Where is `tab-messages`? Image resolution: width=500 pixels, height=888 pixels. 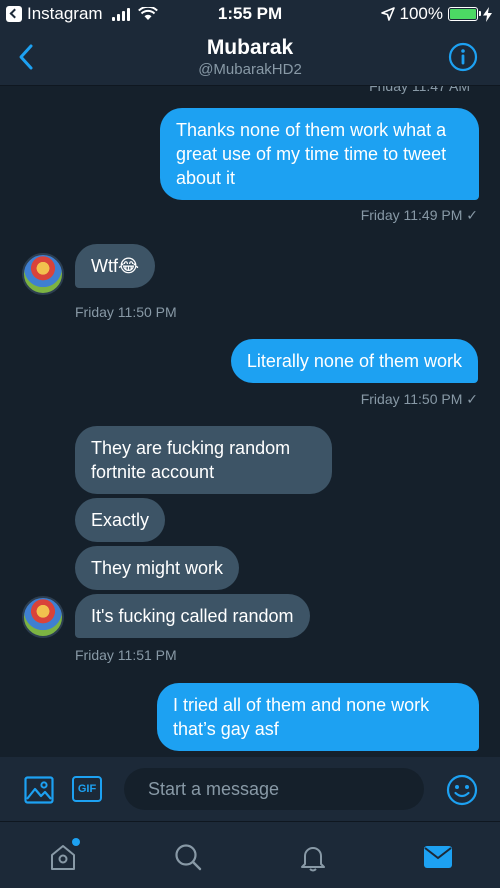 tab-messages is located at coordinates (438, 857).